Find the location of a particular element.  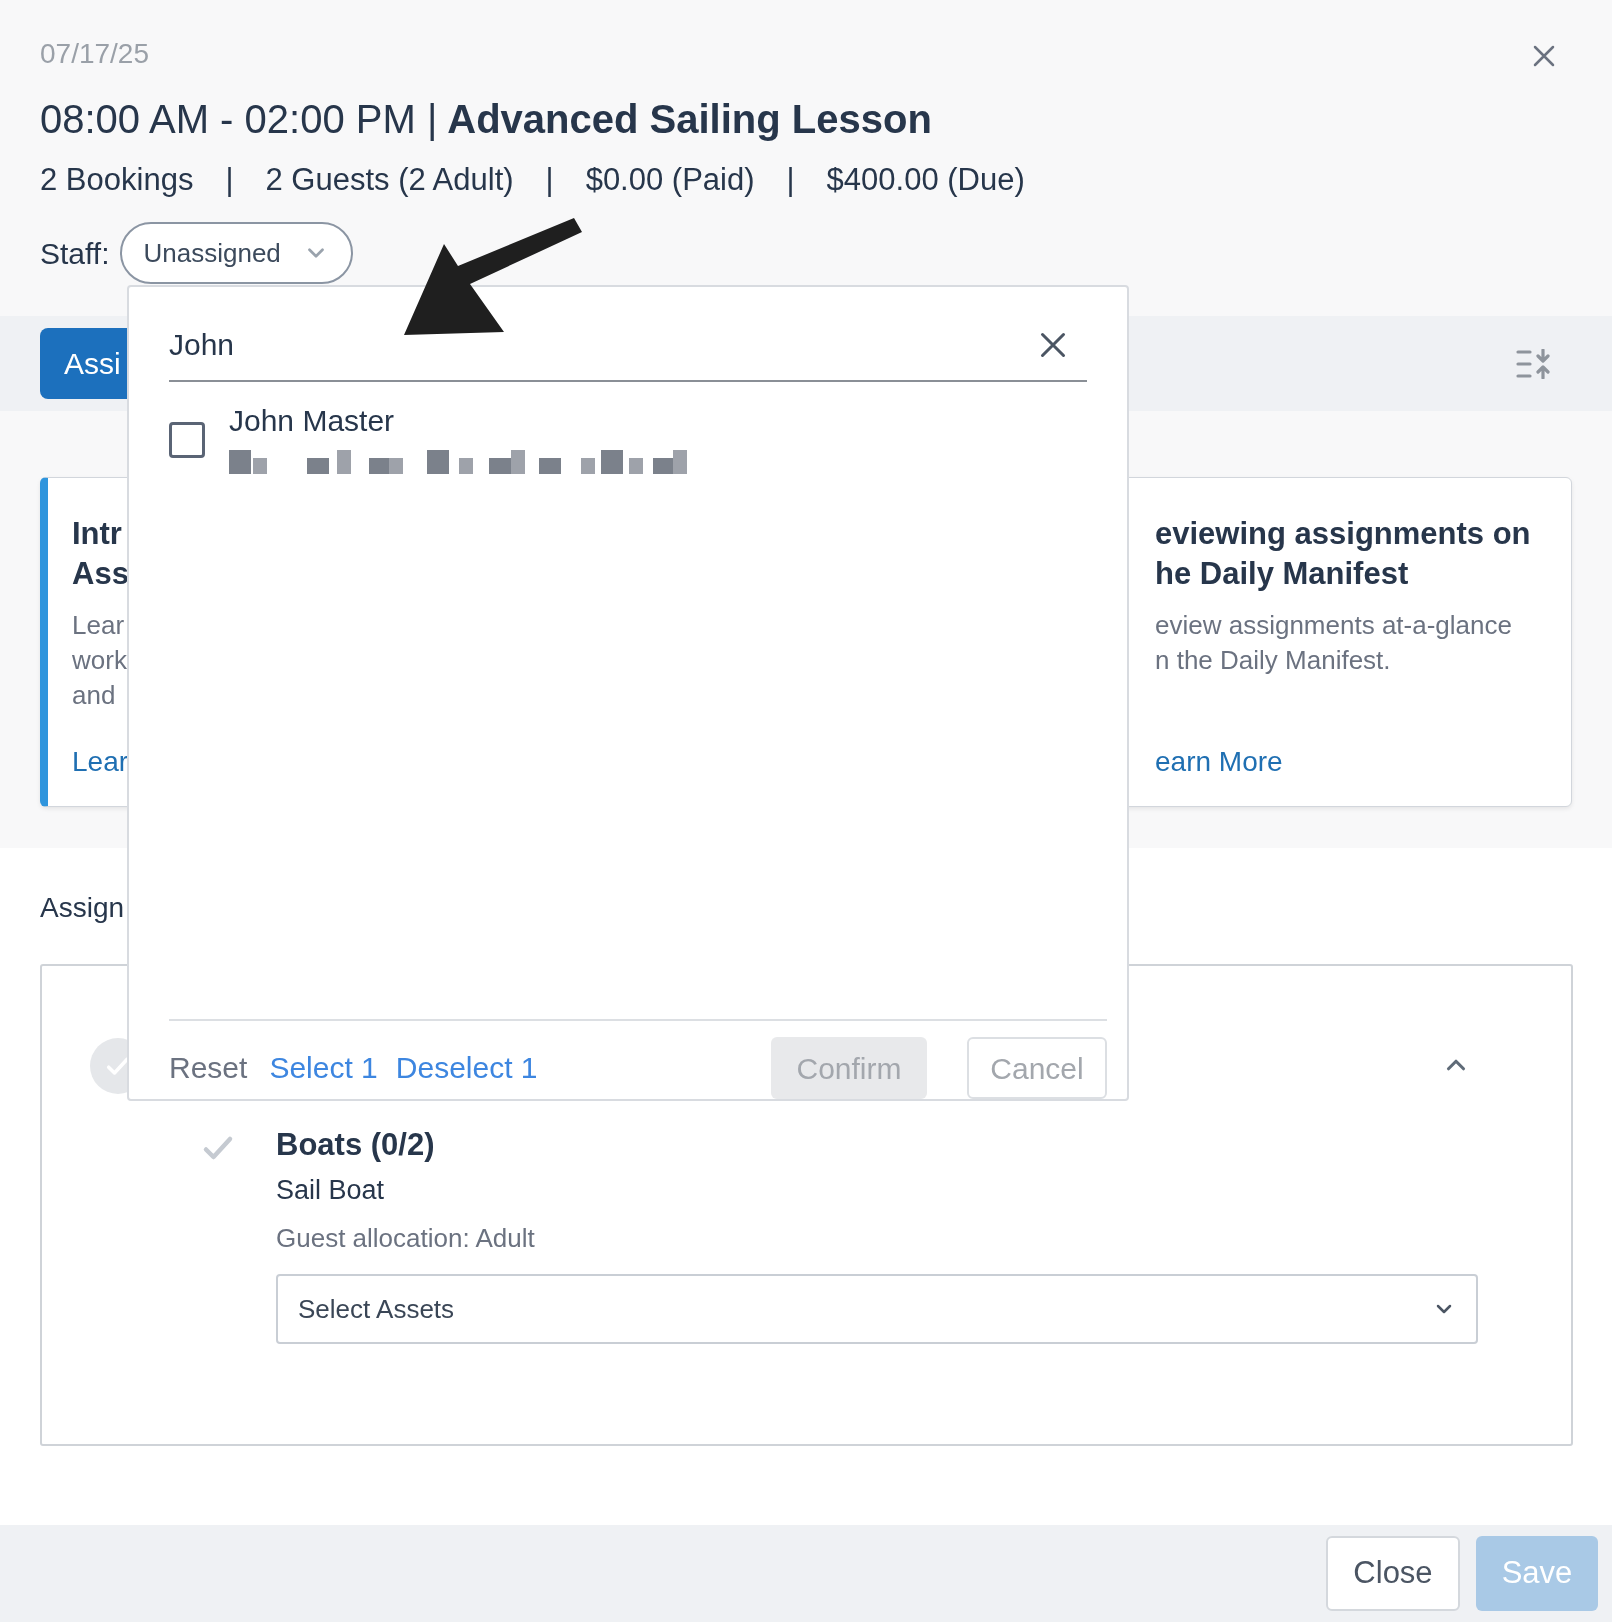

event-title: Advanced Sailing Lesson is located at coordinates (689, 119).